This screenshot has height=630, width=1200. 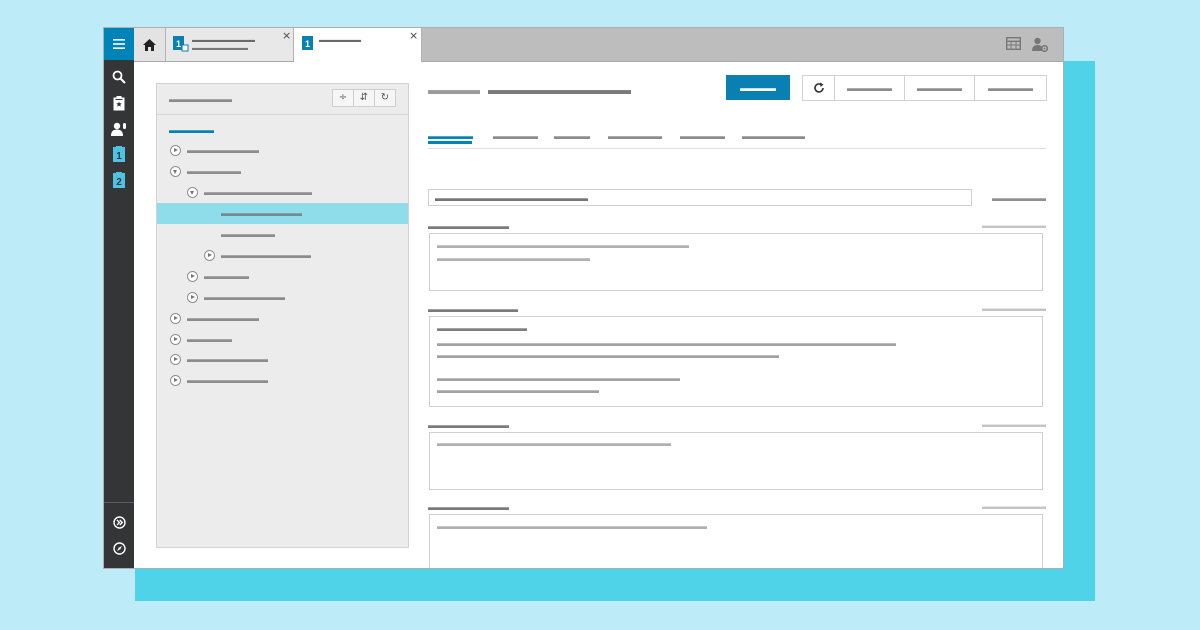 I want to click on rail-badge-1-button: 1, so click(x=119, y=154).